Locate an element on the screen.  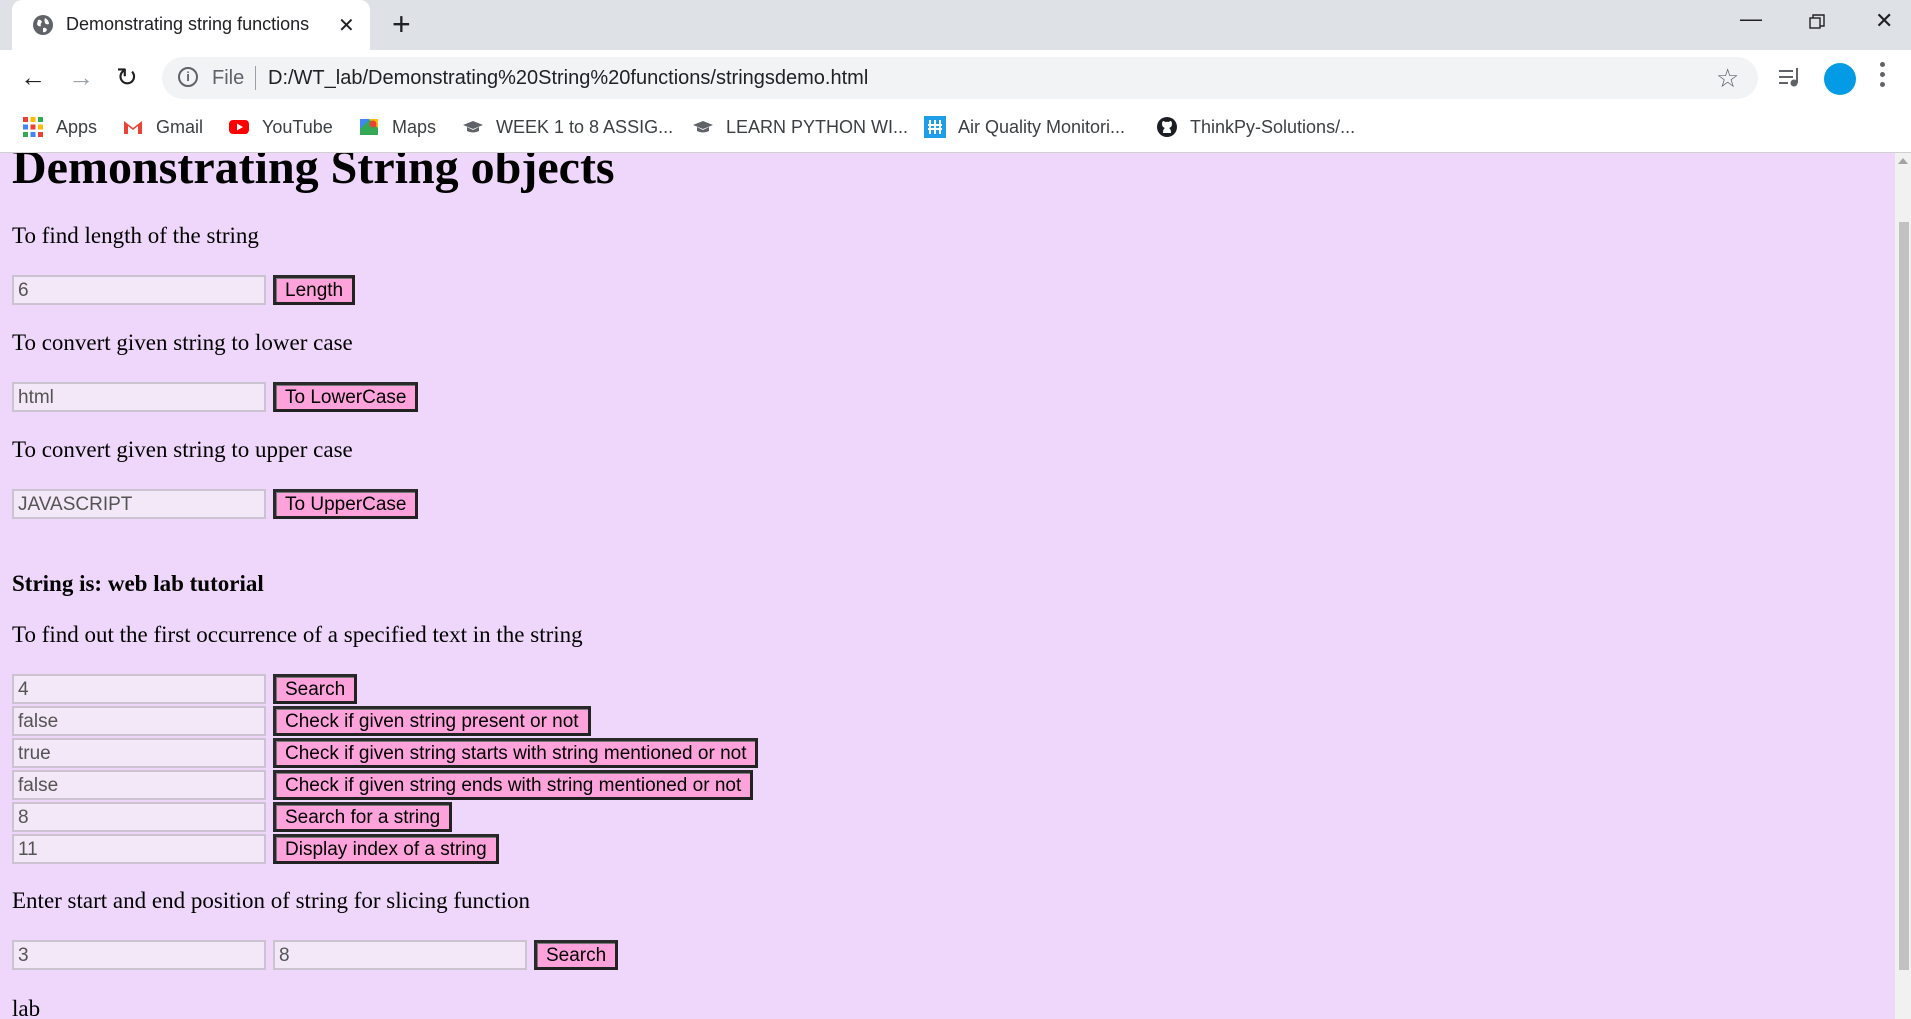
more-options-icon is located at coordinates (1883, 76).